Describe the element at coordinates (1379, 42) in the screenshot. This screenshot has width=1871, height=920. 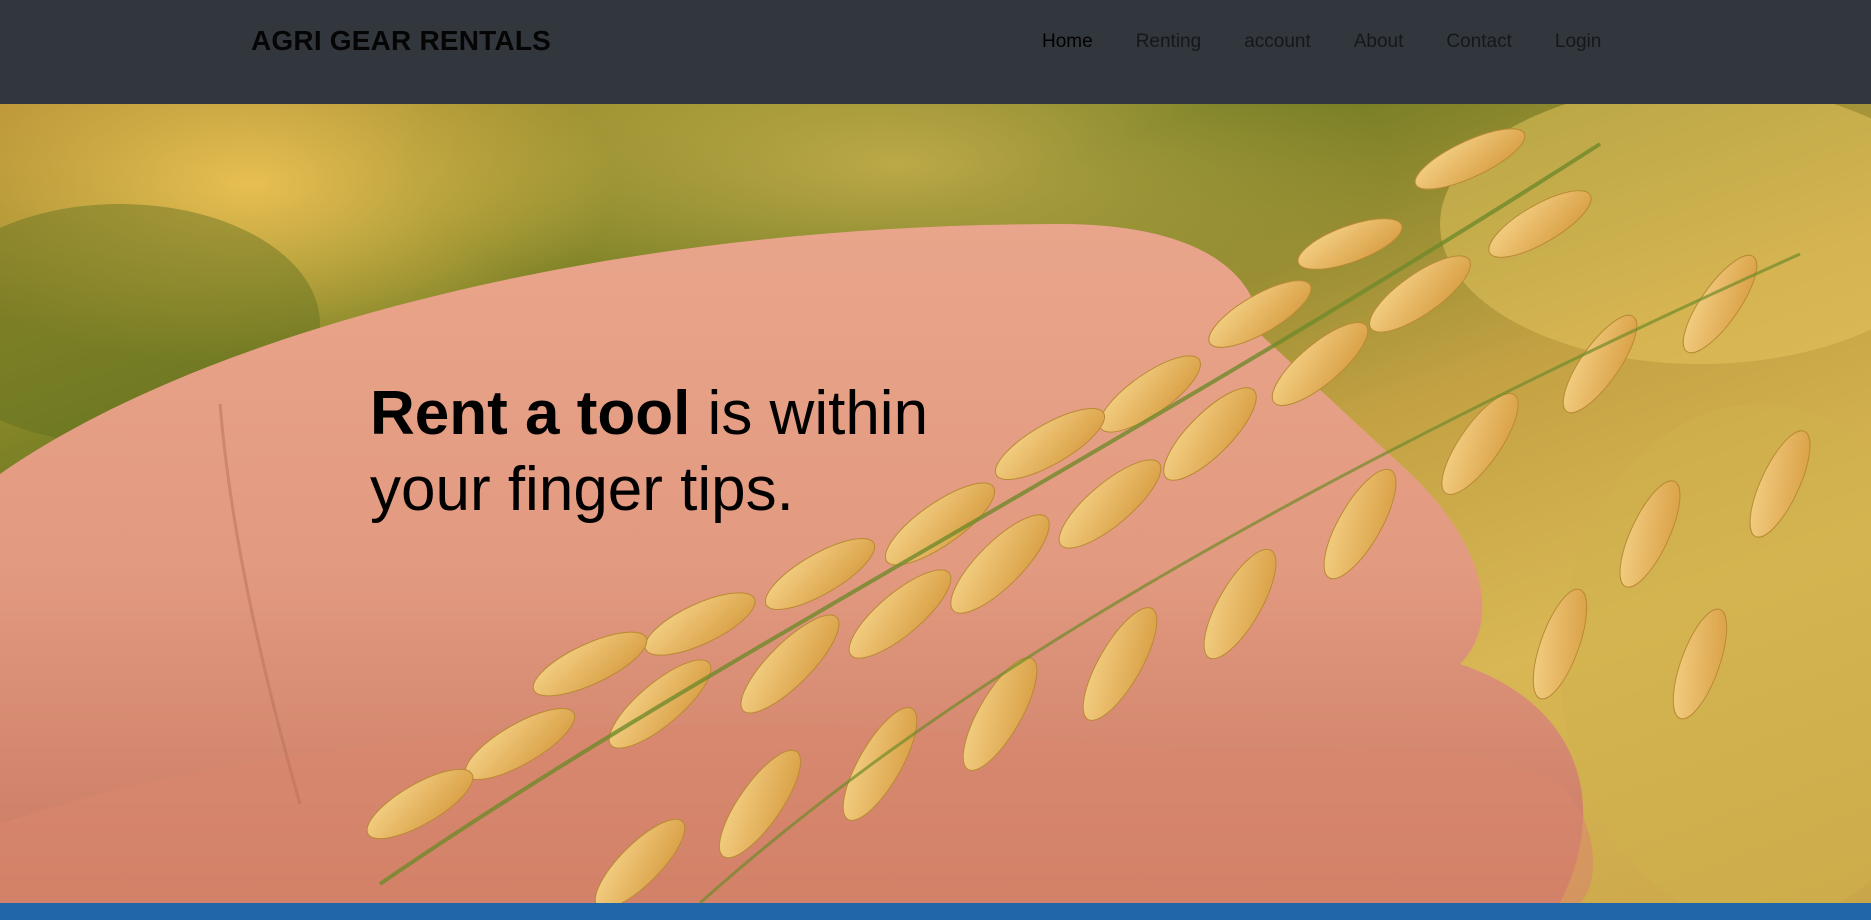
I see `nav-item-about: About` at that location.